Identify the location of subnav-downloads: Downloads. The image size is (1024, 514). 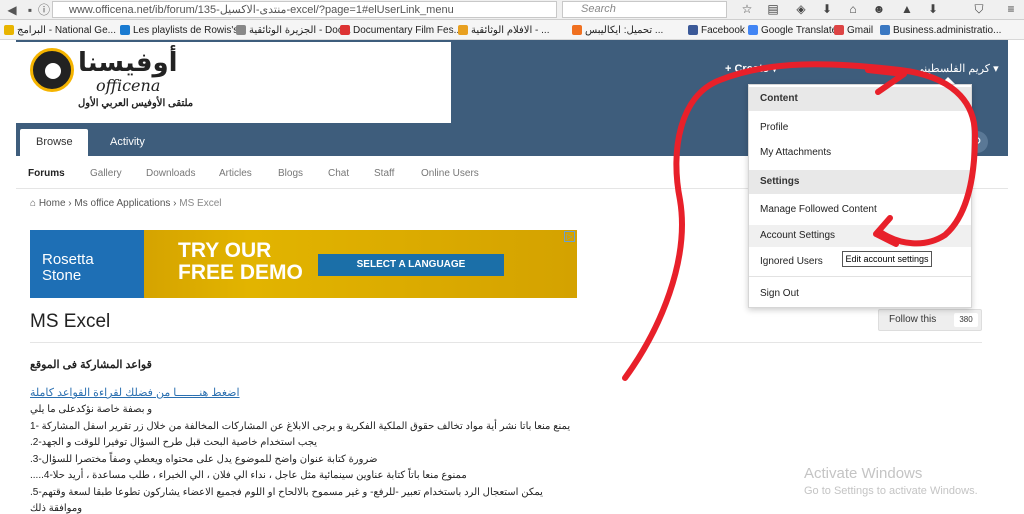
(170, 173).